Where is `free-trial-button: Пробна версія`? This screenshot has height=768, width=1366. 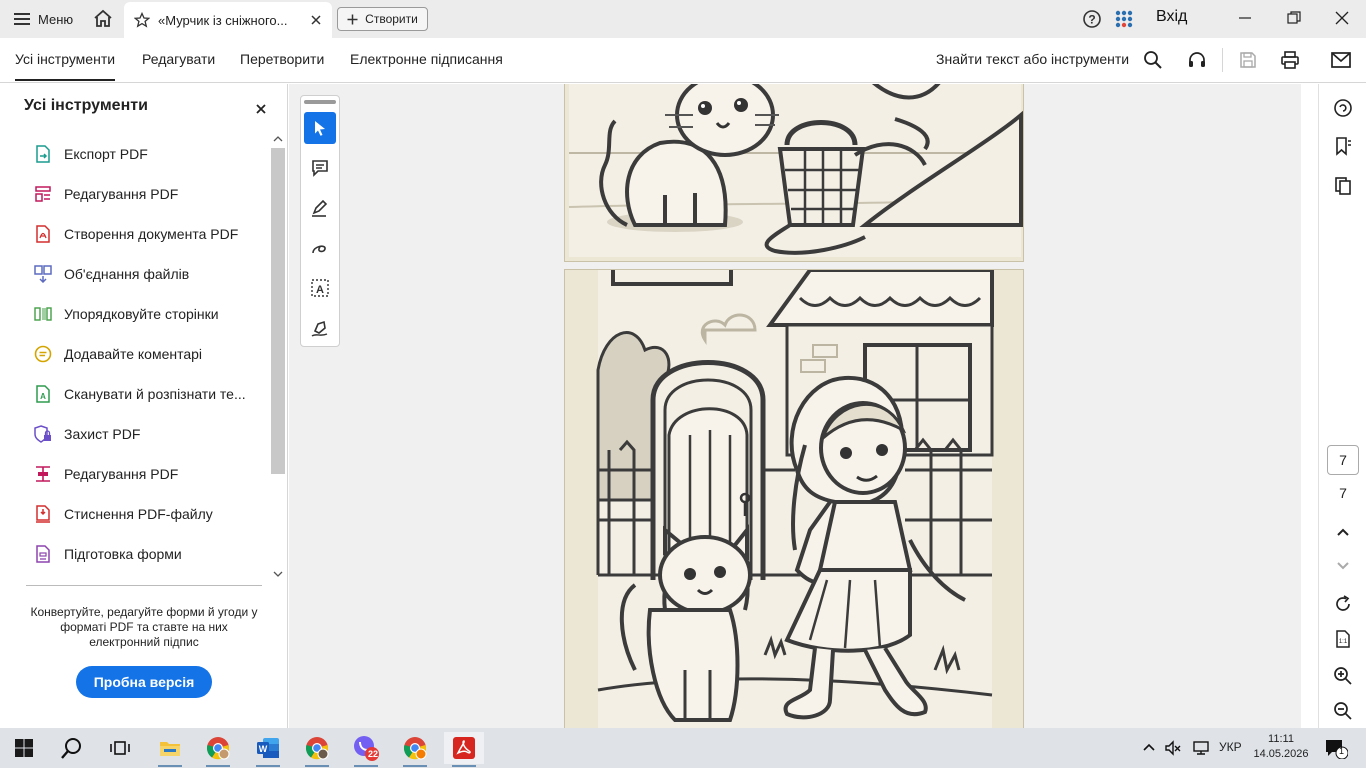
free-trial-button: Пробна версія is located at coordinates (144, 682).